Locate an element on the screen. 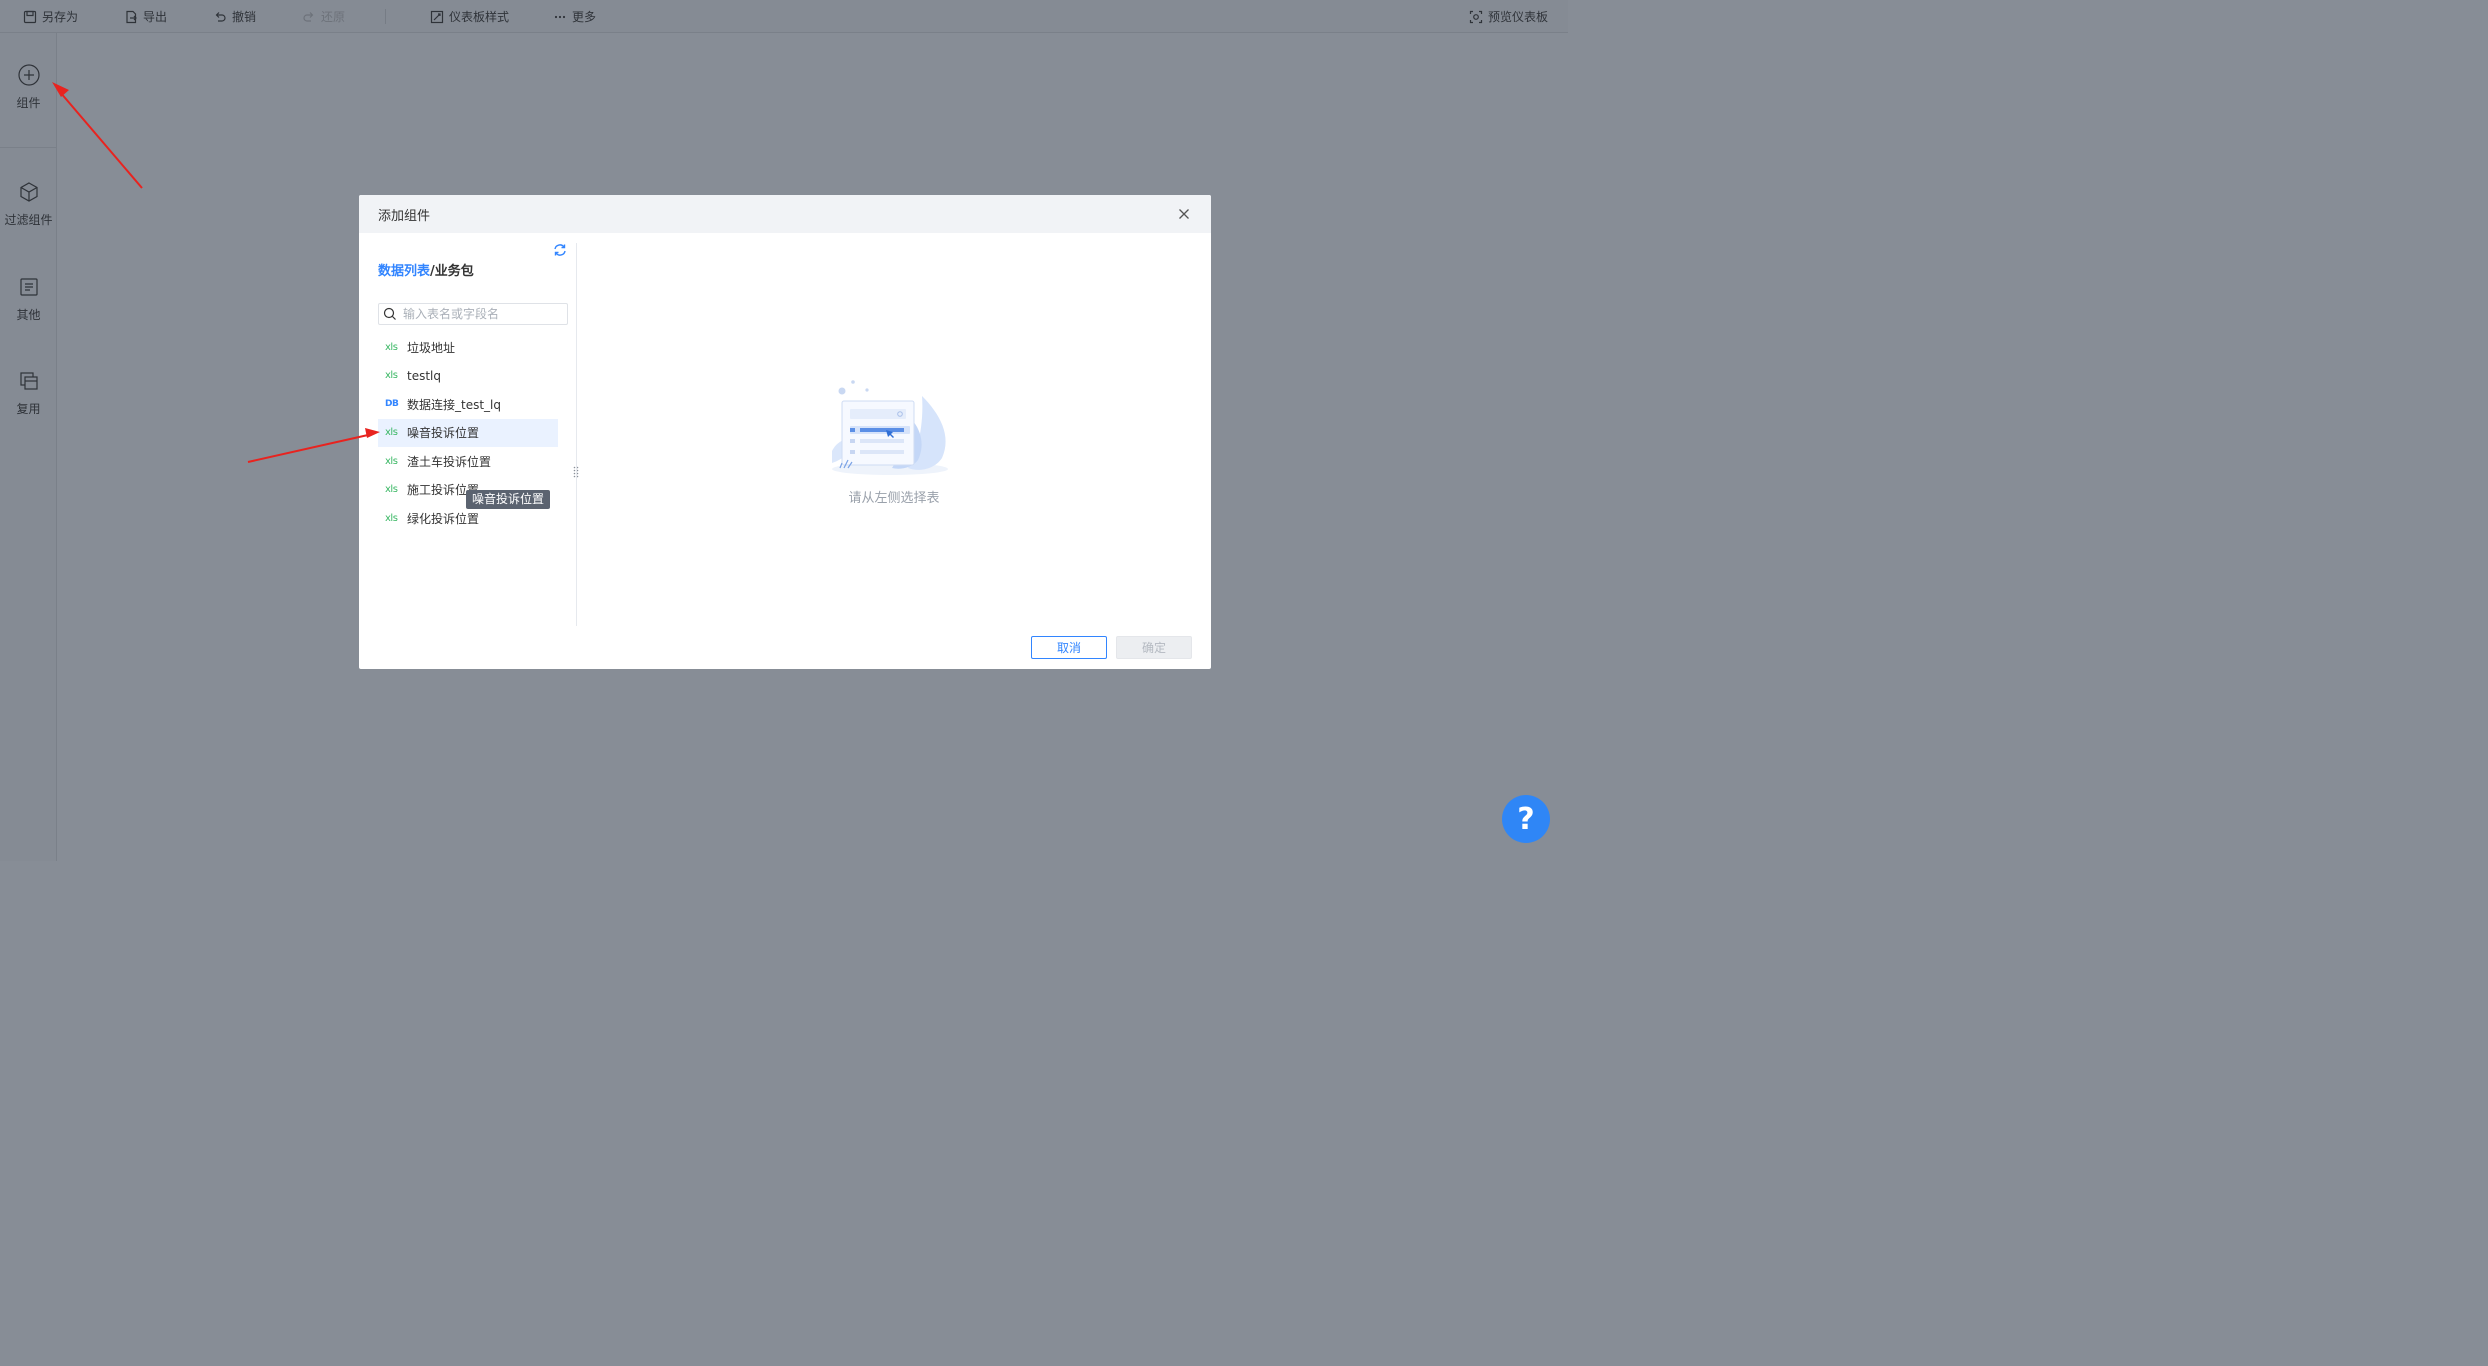 This screenshot has height=1366, width=2488. empty-state-text: 请从左侧选择表 is located at coordinates (894, 498).